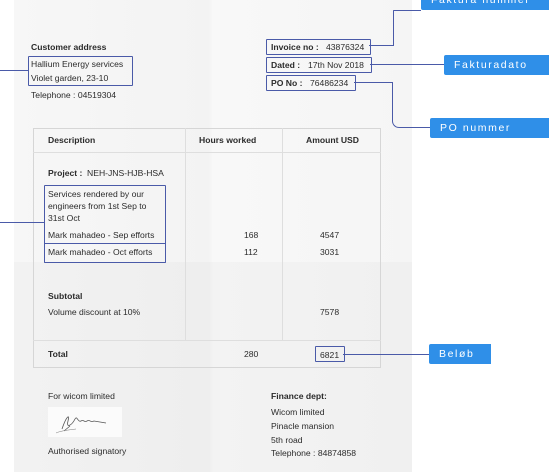 This screenshot has height=472, width=549. I want to click on total-label: Total, so click(58, 354).